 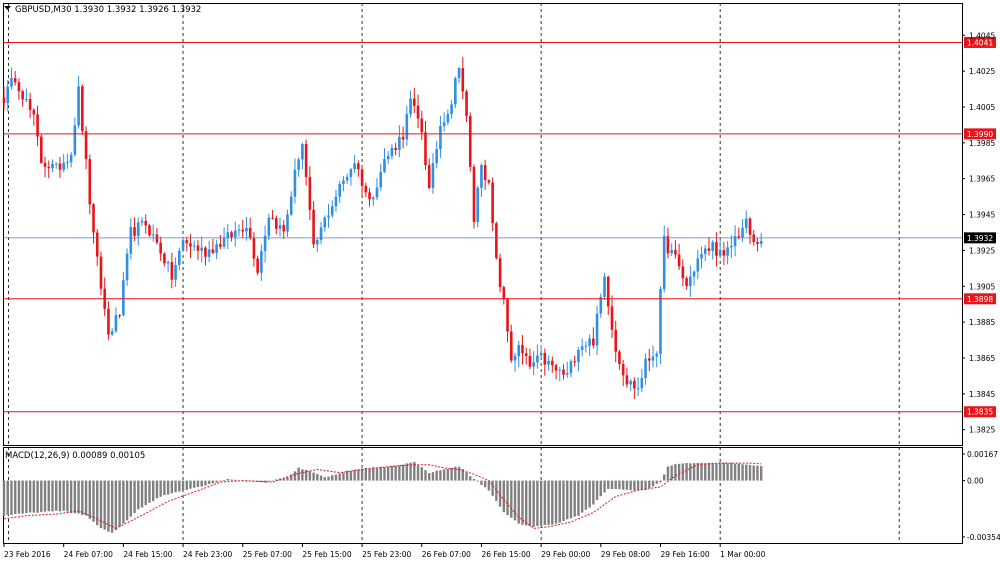 What do you see at coordinates (982, 286) in the screenshot?
I see `price-tick-label: 1.3905` at bounding box center [982, 286].